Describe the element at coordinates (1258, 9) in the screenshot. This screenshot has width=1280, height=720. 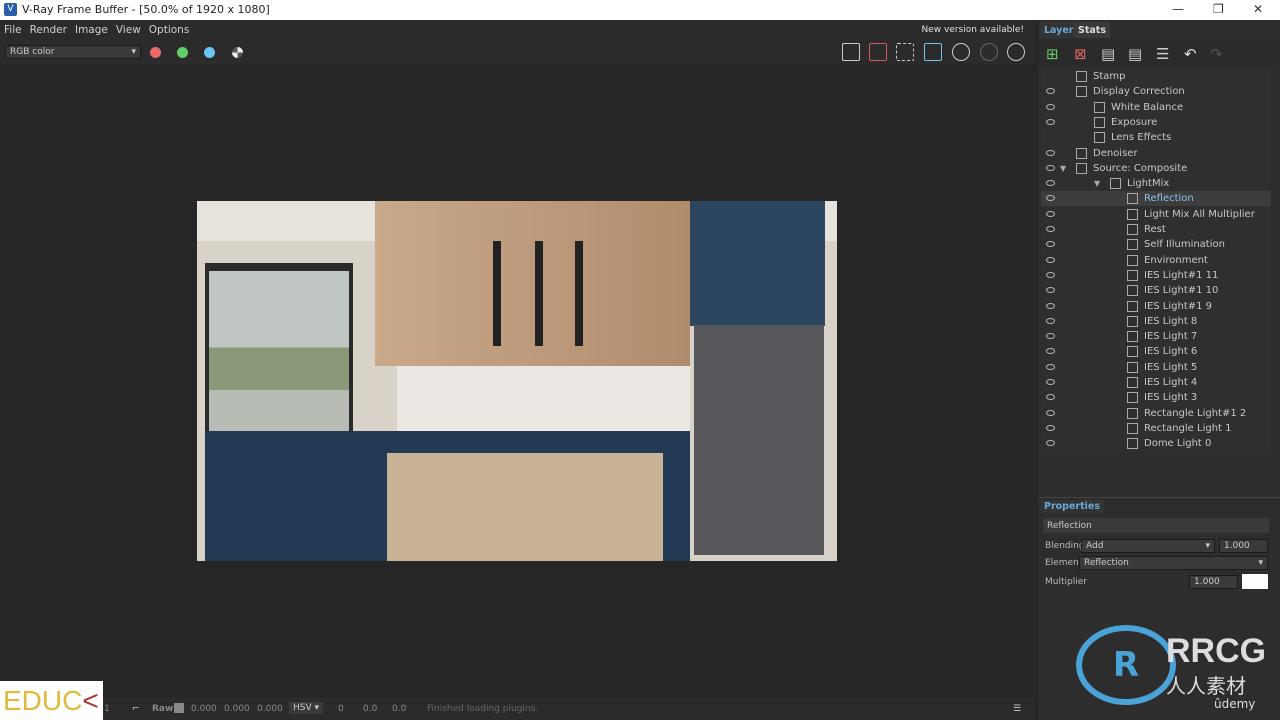
I see `close-button: ✕` at that location.